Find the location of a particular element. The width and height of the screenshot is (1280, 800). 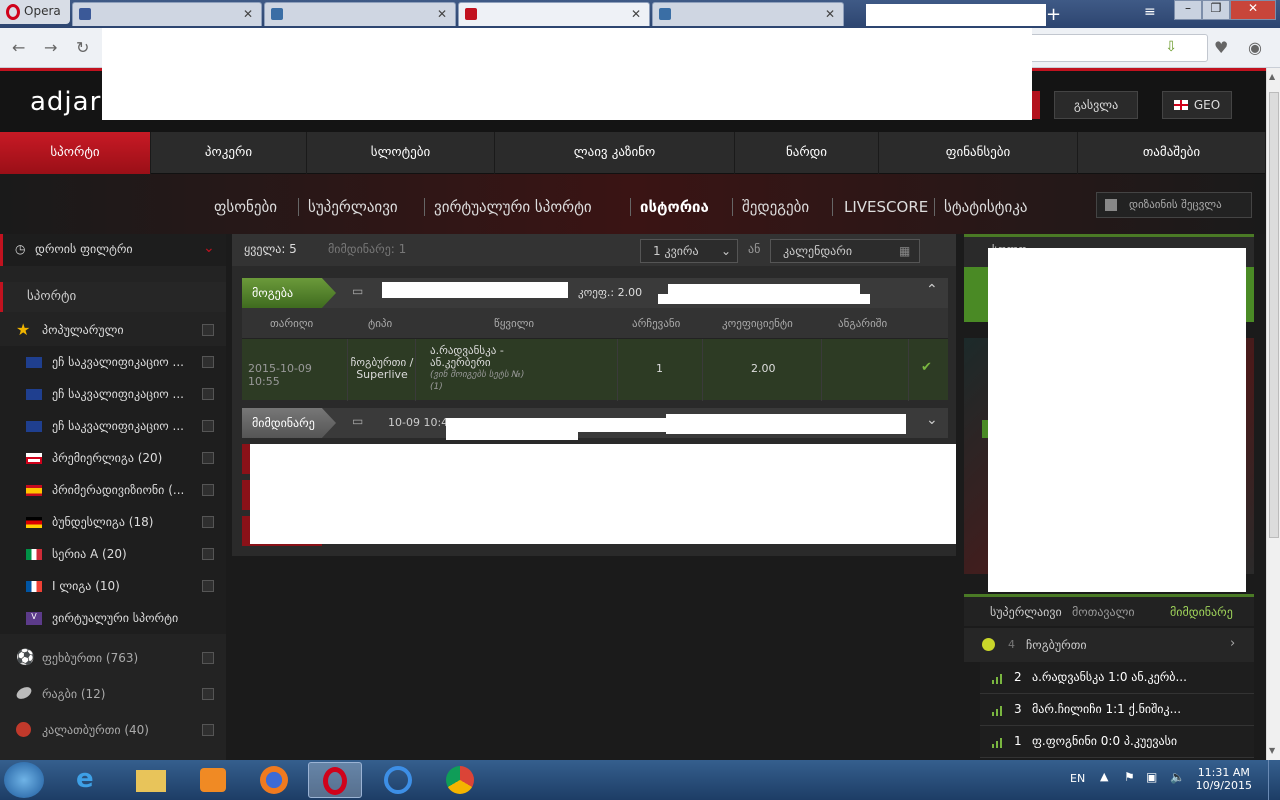

subnav-superlive: სუპერლაივი is located at coordinates (353, 207).